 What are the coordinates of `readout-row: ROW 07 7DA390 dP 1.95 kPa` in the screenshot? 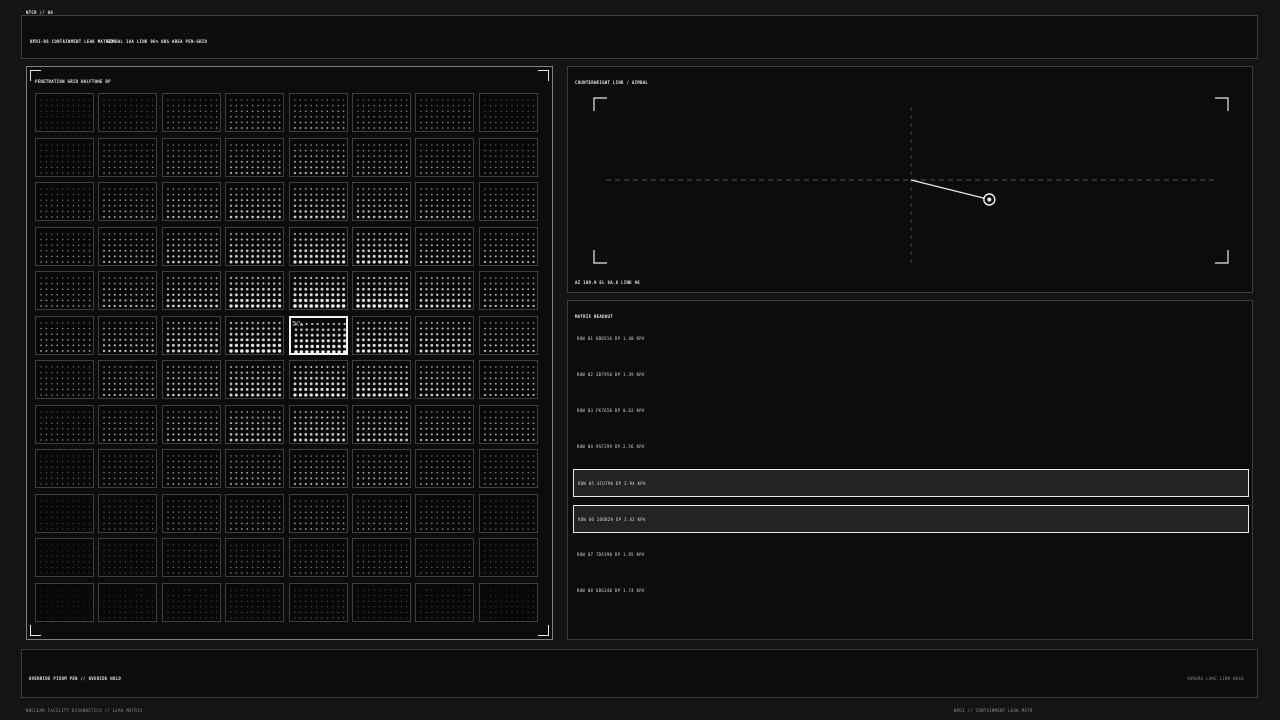 It's located at (911, 555).